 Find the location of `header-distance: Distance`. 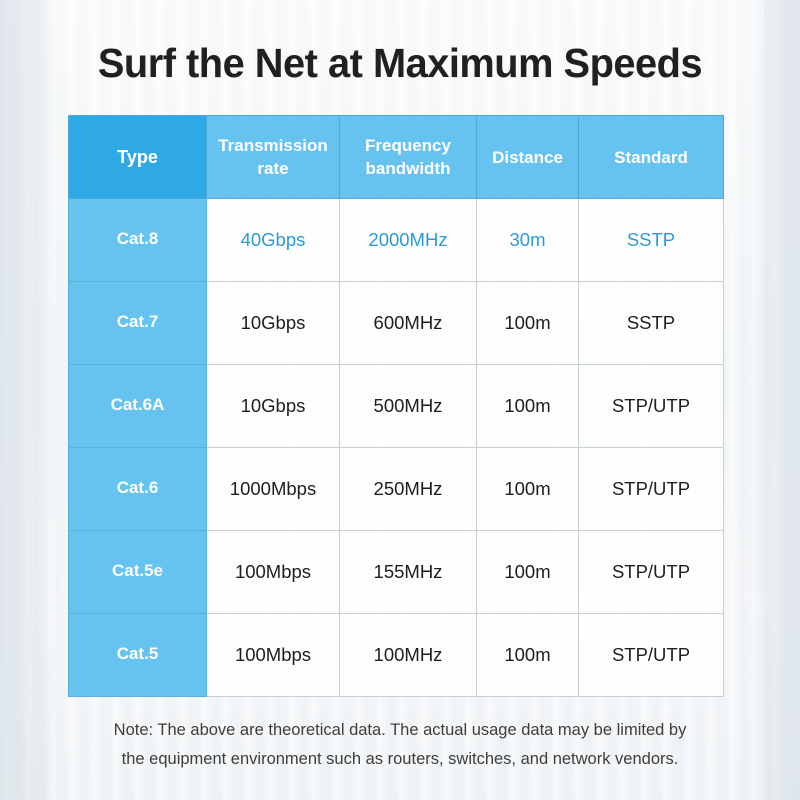

header-distance: Distance is located at coordinates (527, 157).